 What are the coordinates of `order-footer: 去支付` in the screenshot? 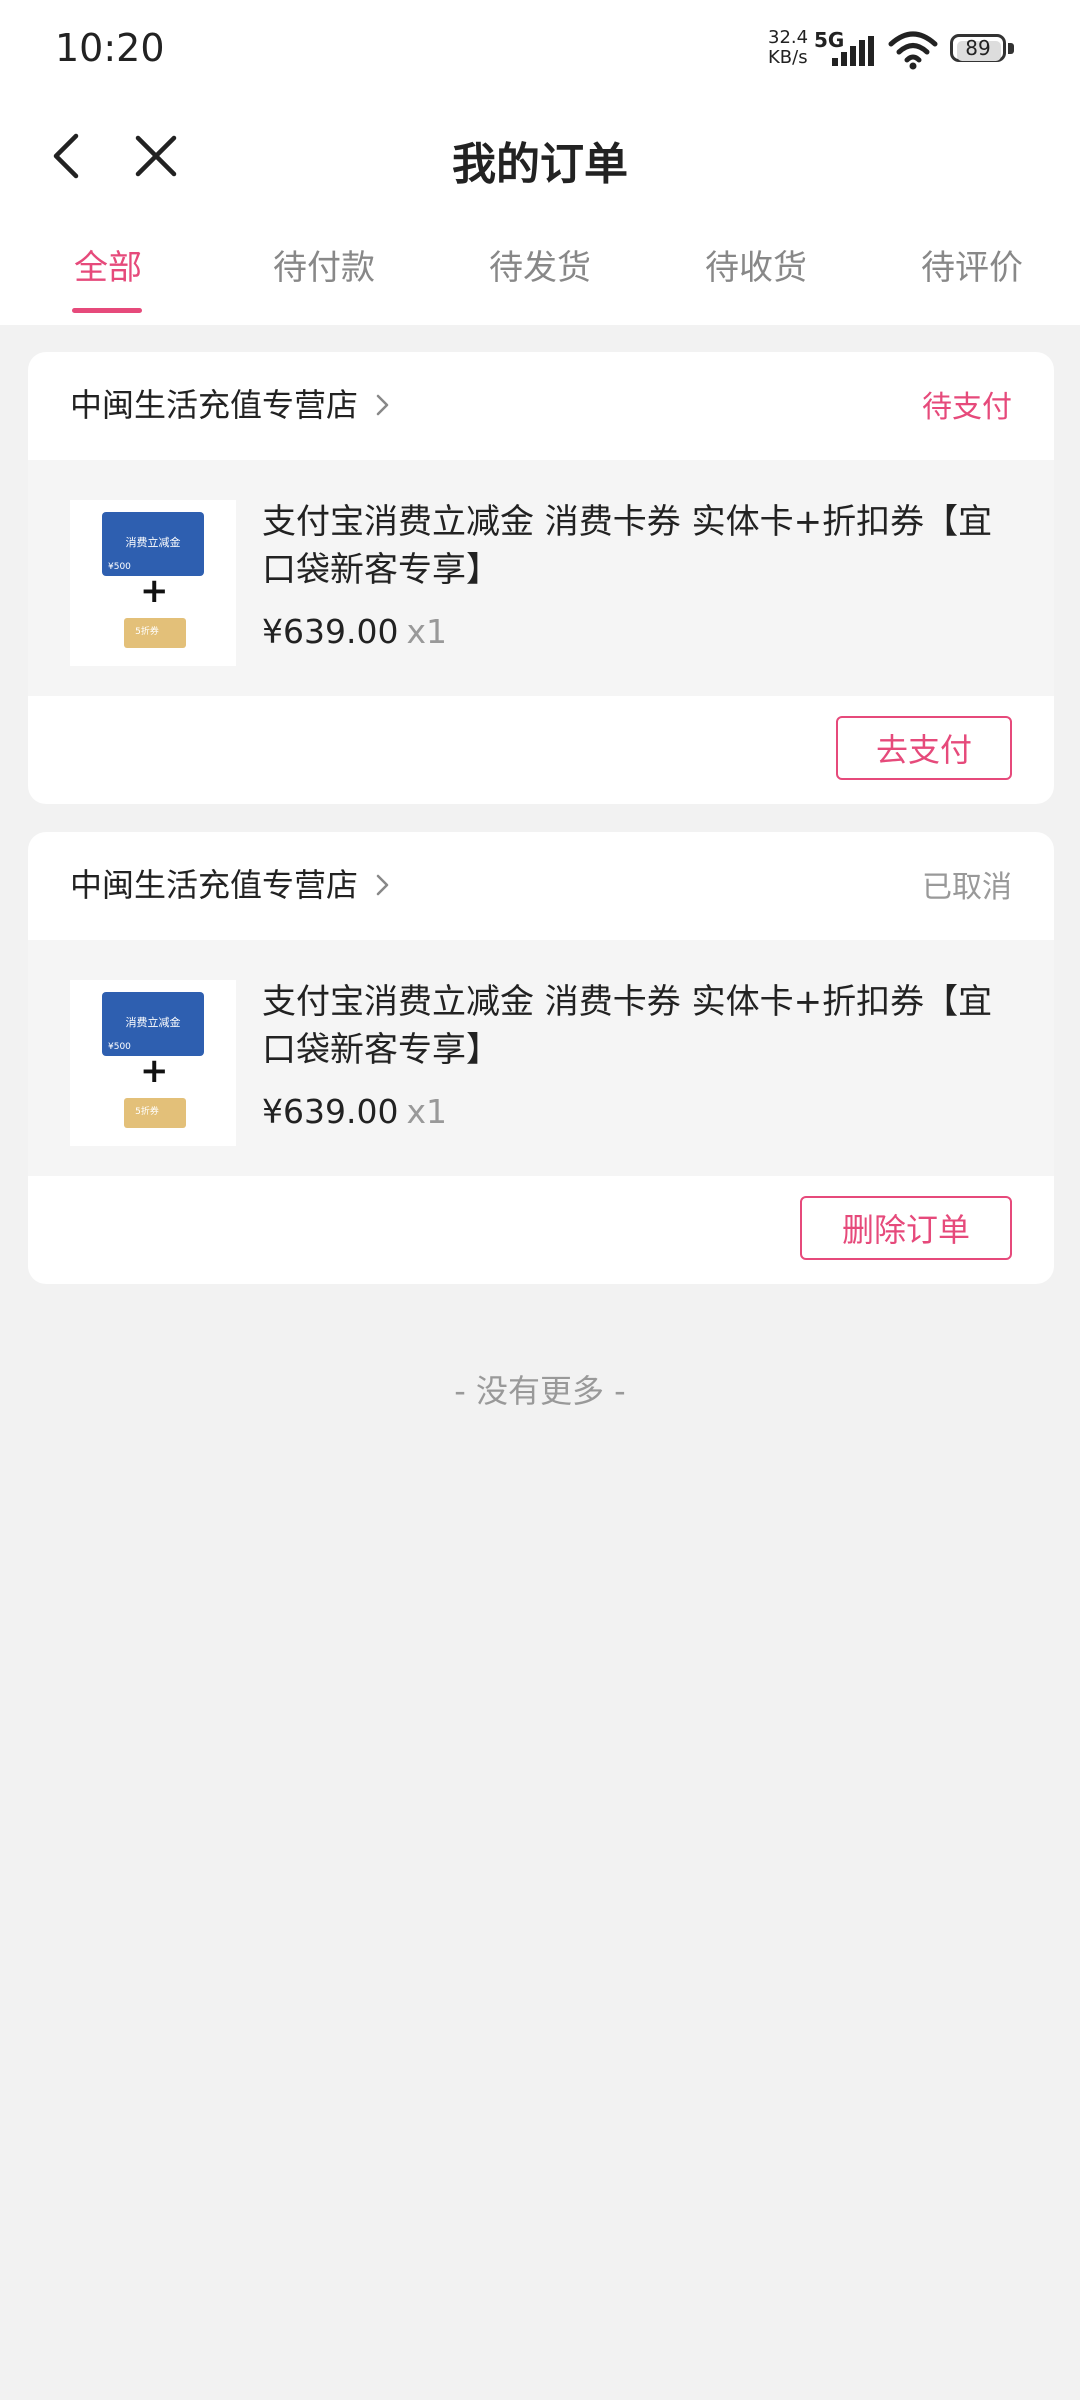 It's located at (541, 750).